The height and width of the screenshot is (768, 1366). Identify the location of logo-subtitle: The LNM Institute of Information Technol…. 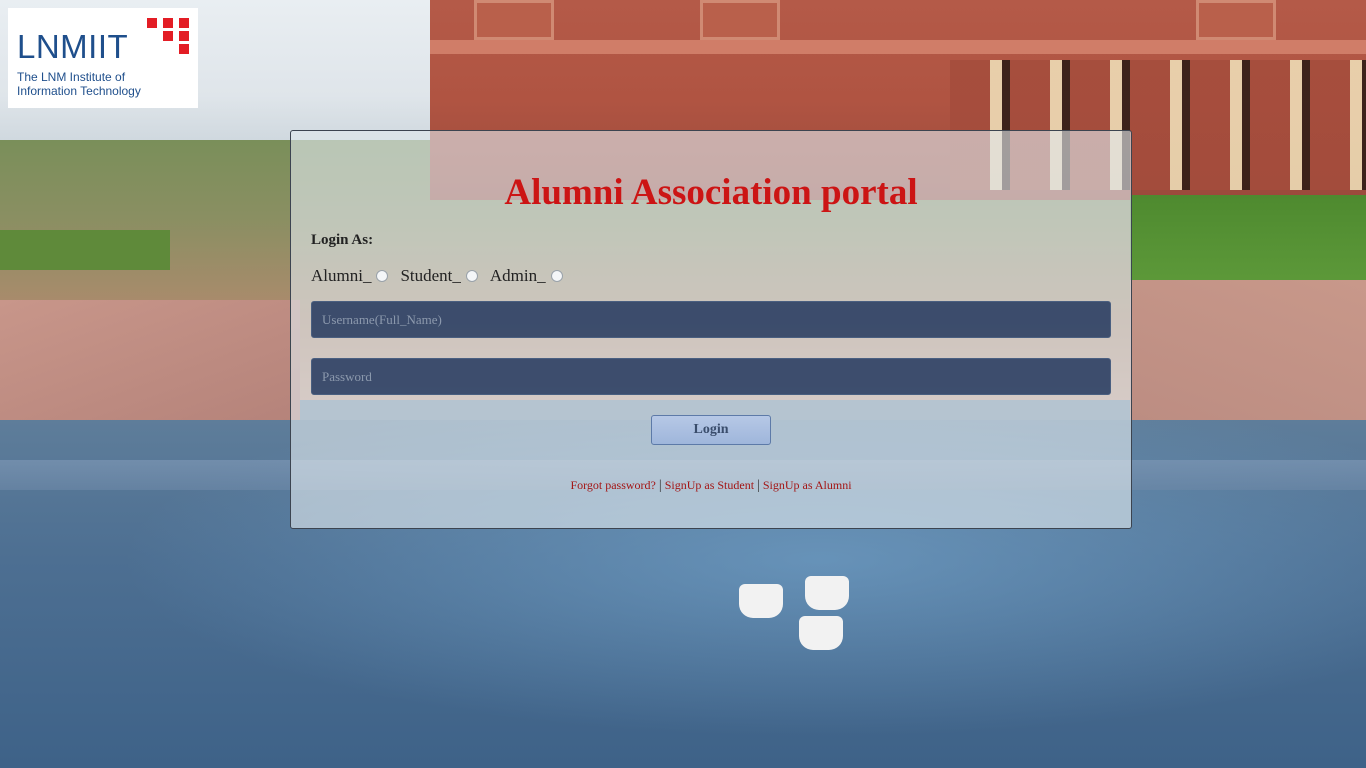
(79, 84).